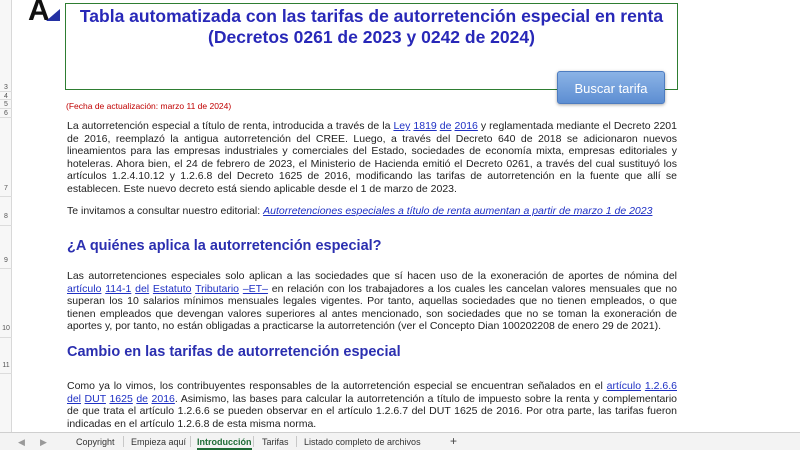 The image size is (800, 450). Describe the element at coordinates (611, 87) in the screenshot. I see `search-rate-button: Buscar tarifa` at that location.